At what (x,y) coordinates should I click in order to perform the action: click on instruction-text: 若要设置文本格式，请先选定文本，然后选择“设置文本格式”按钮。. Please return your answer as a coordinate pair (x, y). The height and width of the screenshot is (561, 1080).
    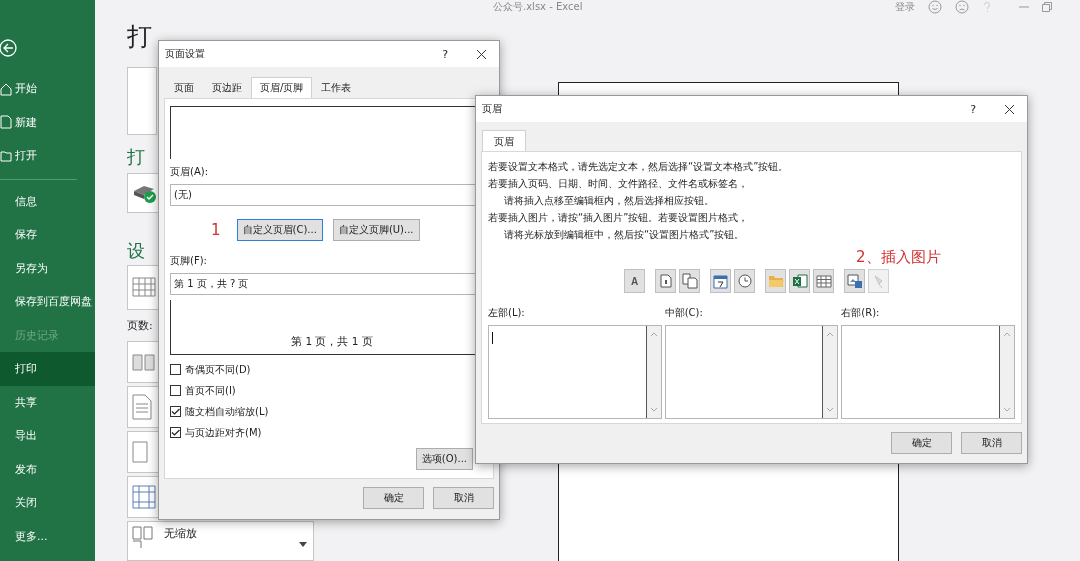
    Looking at the image, I should click on (639, 167).